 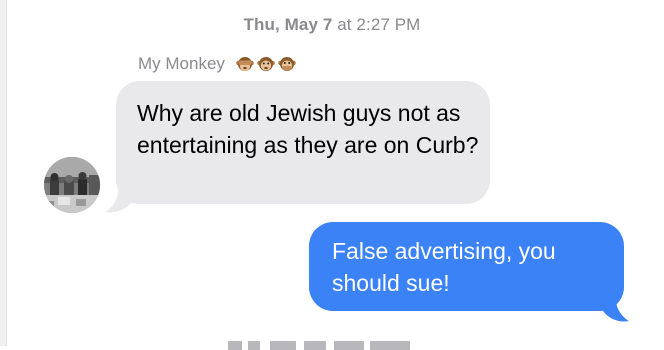 What do you see at coordinates (3, 173) in the screenshot?
I see `sidebar-edge` at bounding box center [3, 173].